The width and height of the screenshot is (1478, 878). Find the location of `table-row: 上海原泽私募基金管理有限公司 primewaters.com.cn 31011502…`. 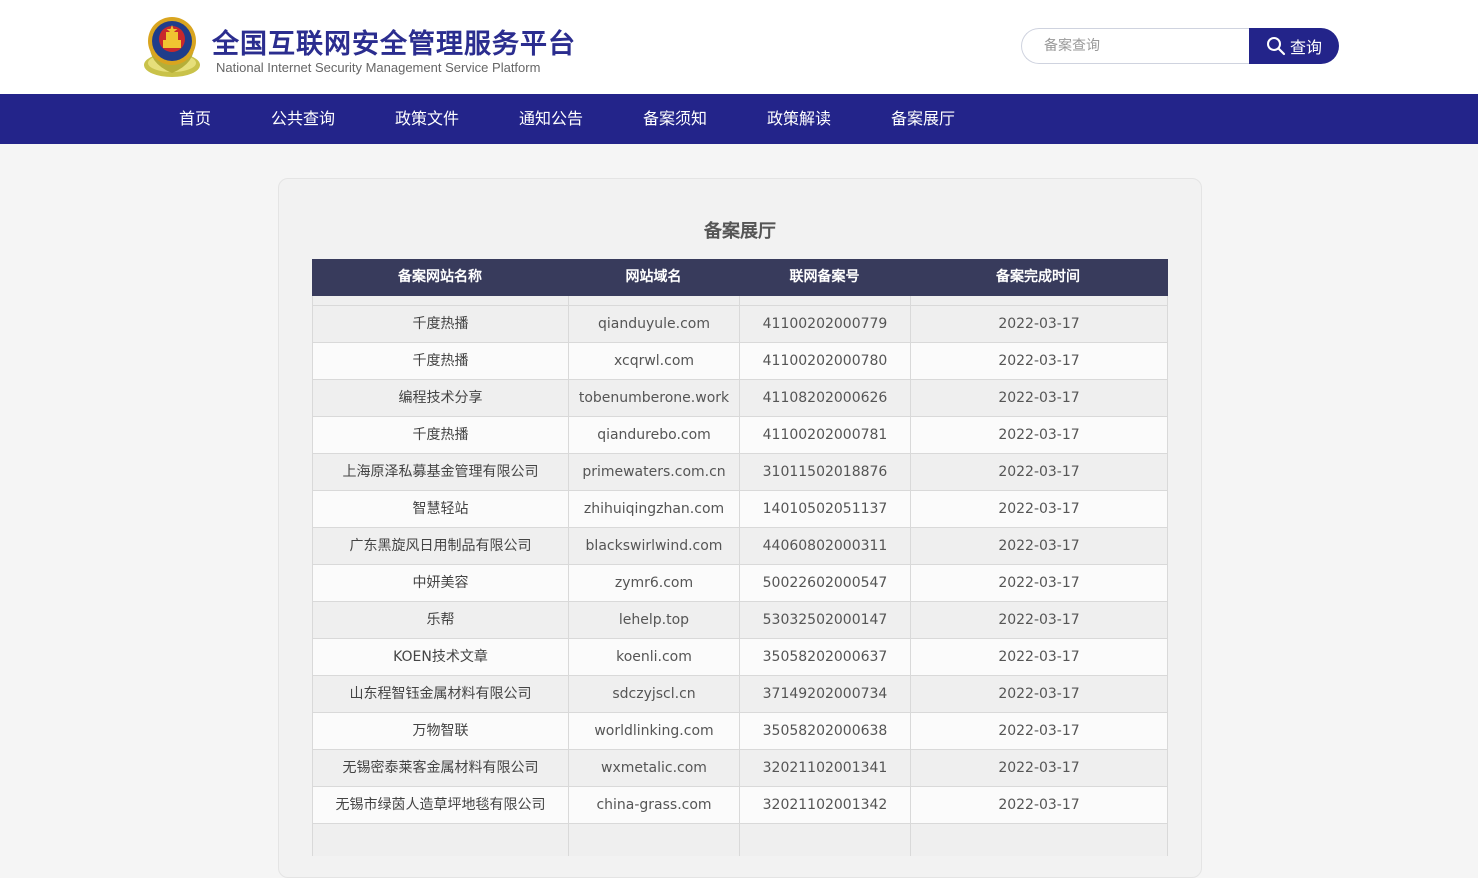

table-row: 上海原泽私募基金管理有限公司 primewaters.com.cn 31011502… is located at coordinates (740, 471).